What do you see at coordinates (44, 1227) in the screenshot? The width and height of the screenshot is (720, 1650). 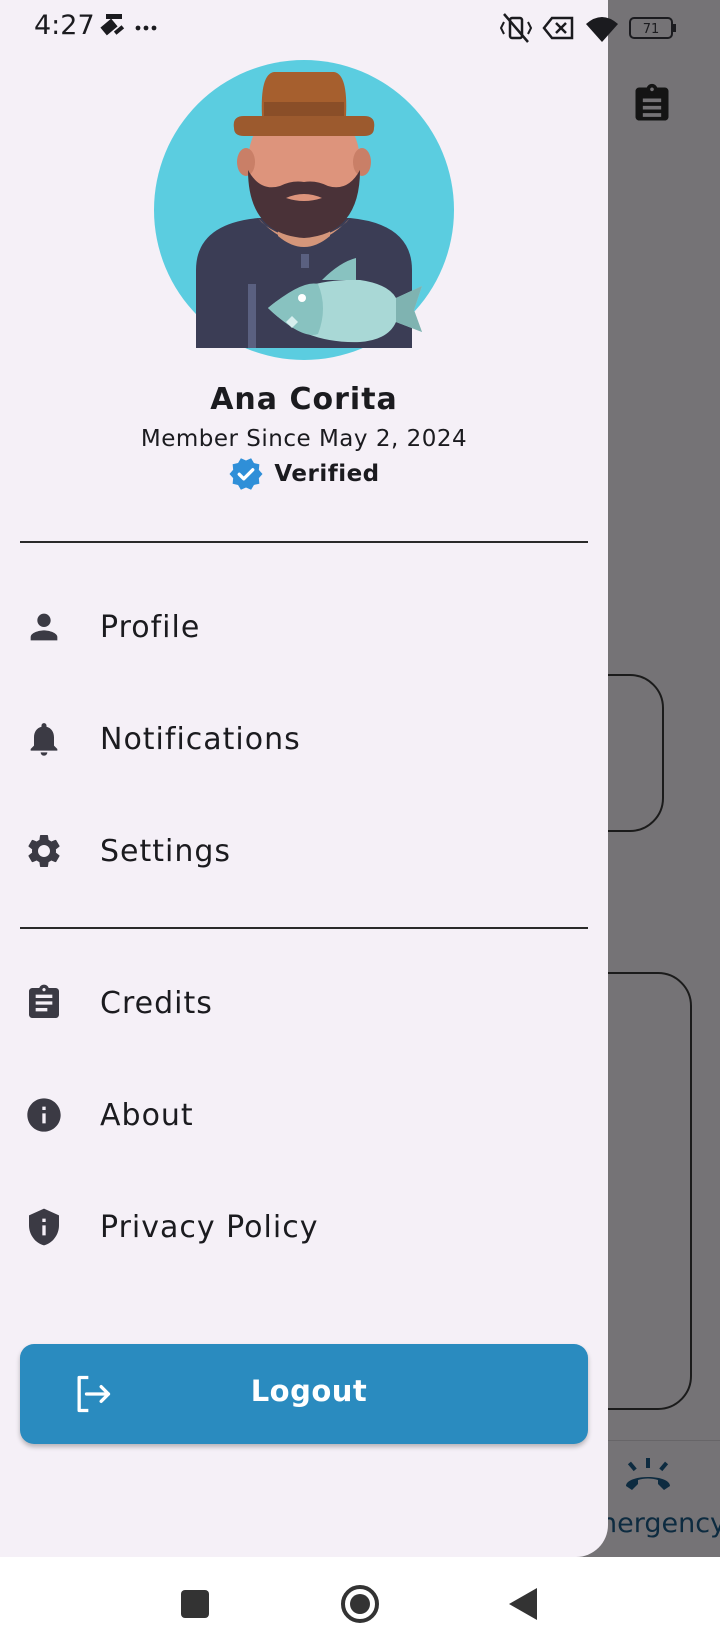 I see `shield-icon` at bounding box center [44, 1227].